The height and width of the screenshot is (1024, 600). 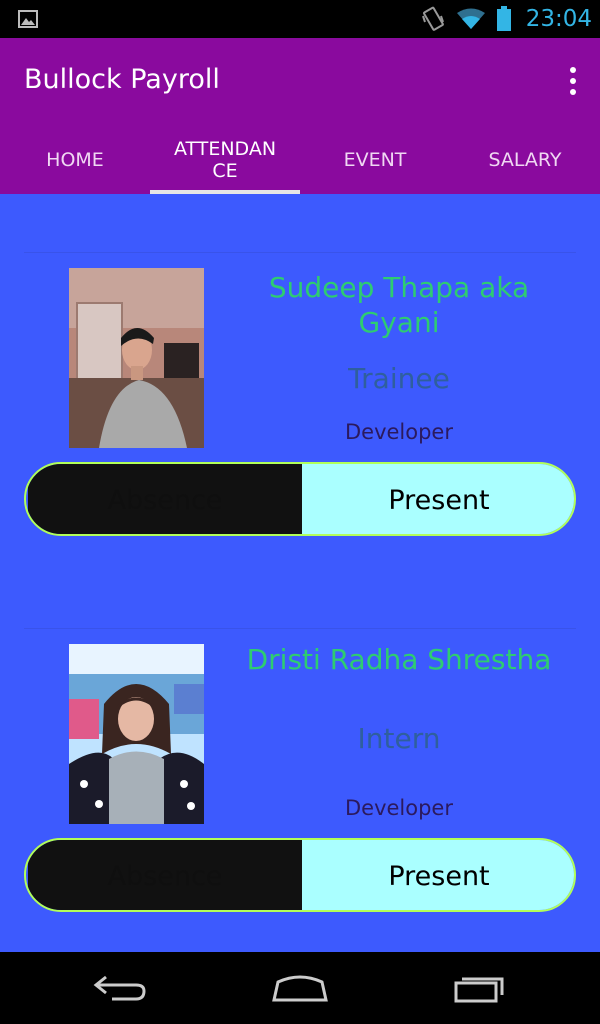 I want to click on tab-attendance: ATTENDAN CE, so click(x=225, y=160).